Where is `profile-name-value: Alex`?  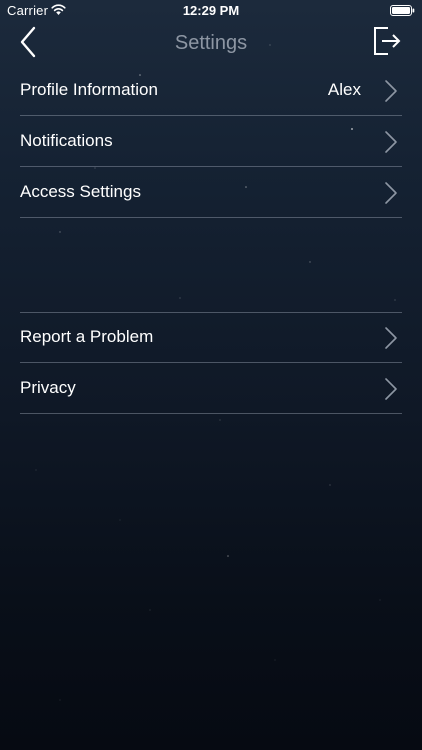 profile-name-value: Alex is located at coordinates (344, 89).